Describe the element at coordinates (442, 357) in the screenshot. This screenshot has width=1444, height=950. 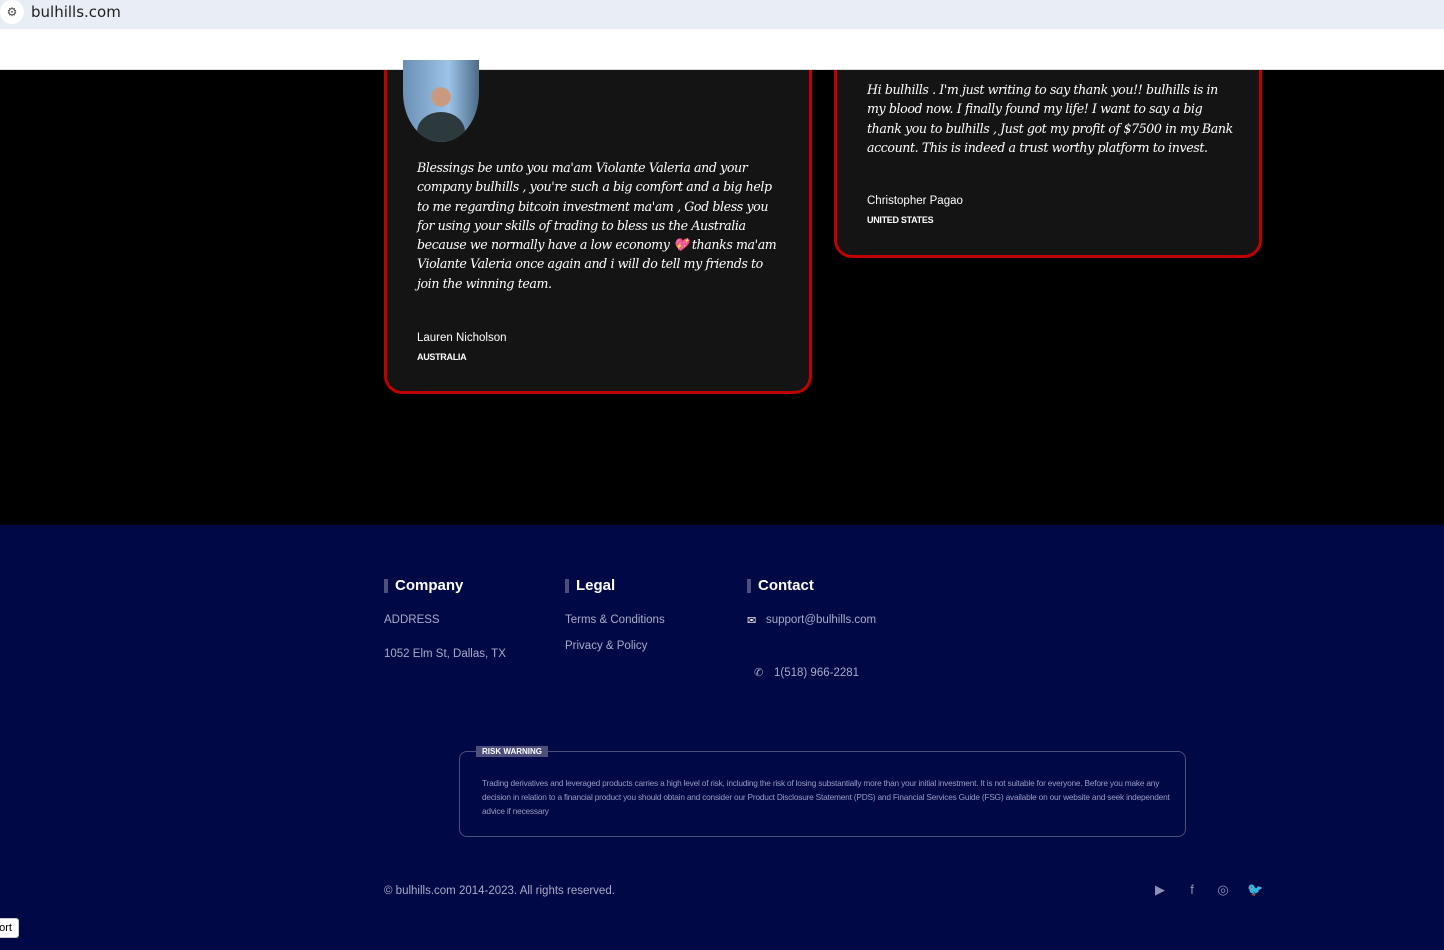
I see `testimonial-country: AUSTRALIA` at that location.